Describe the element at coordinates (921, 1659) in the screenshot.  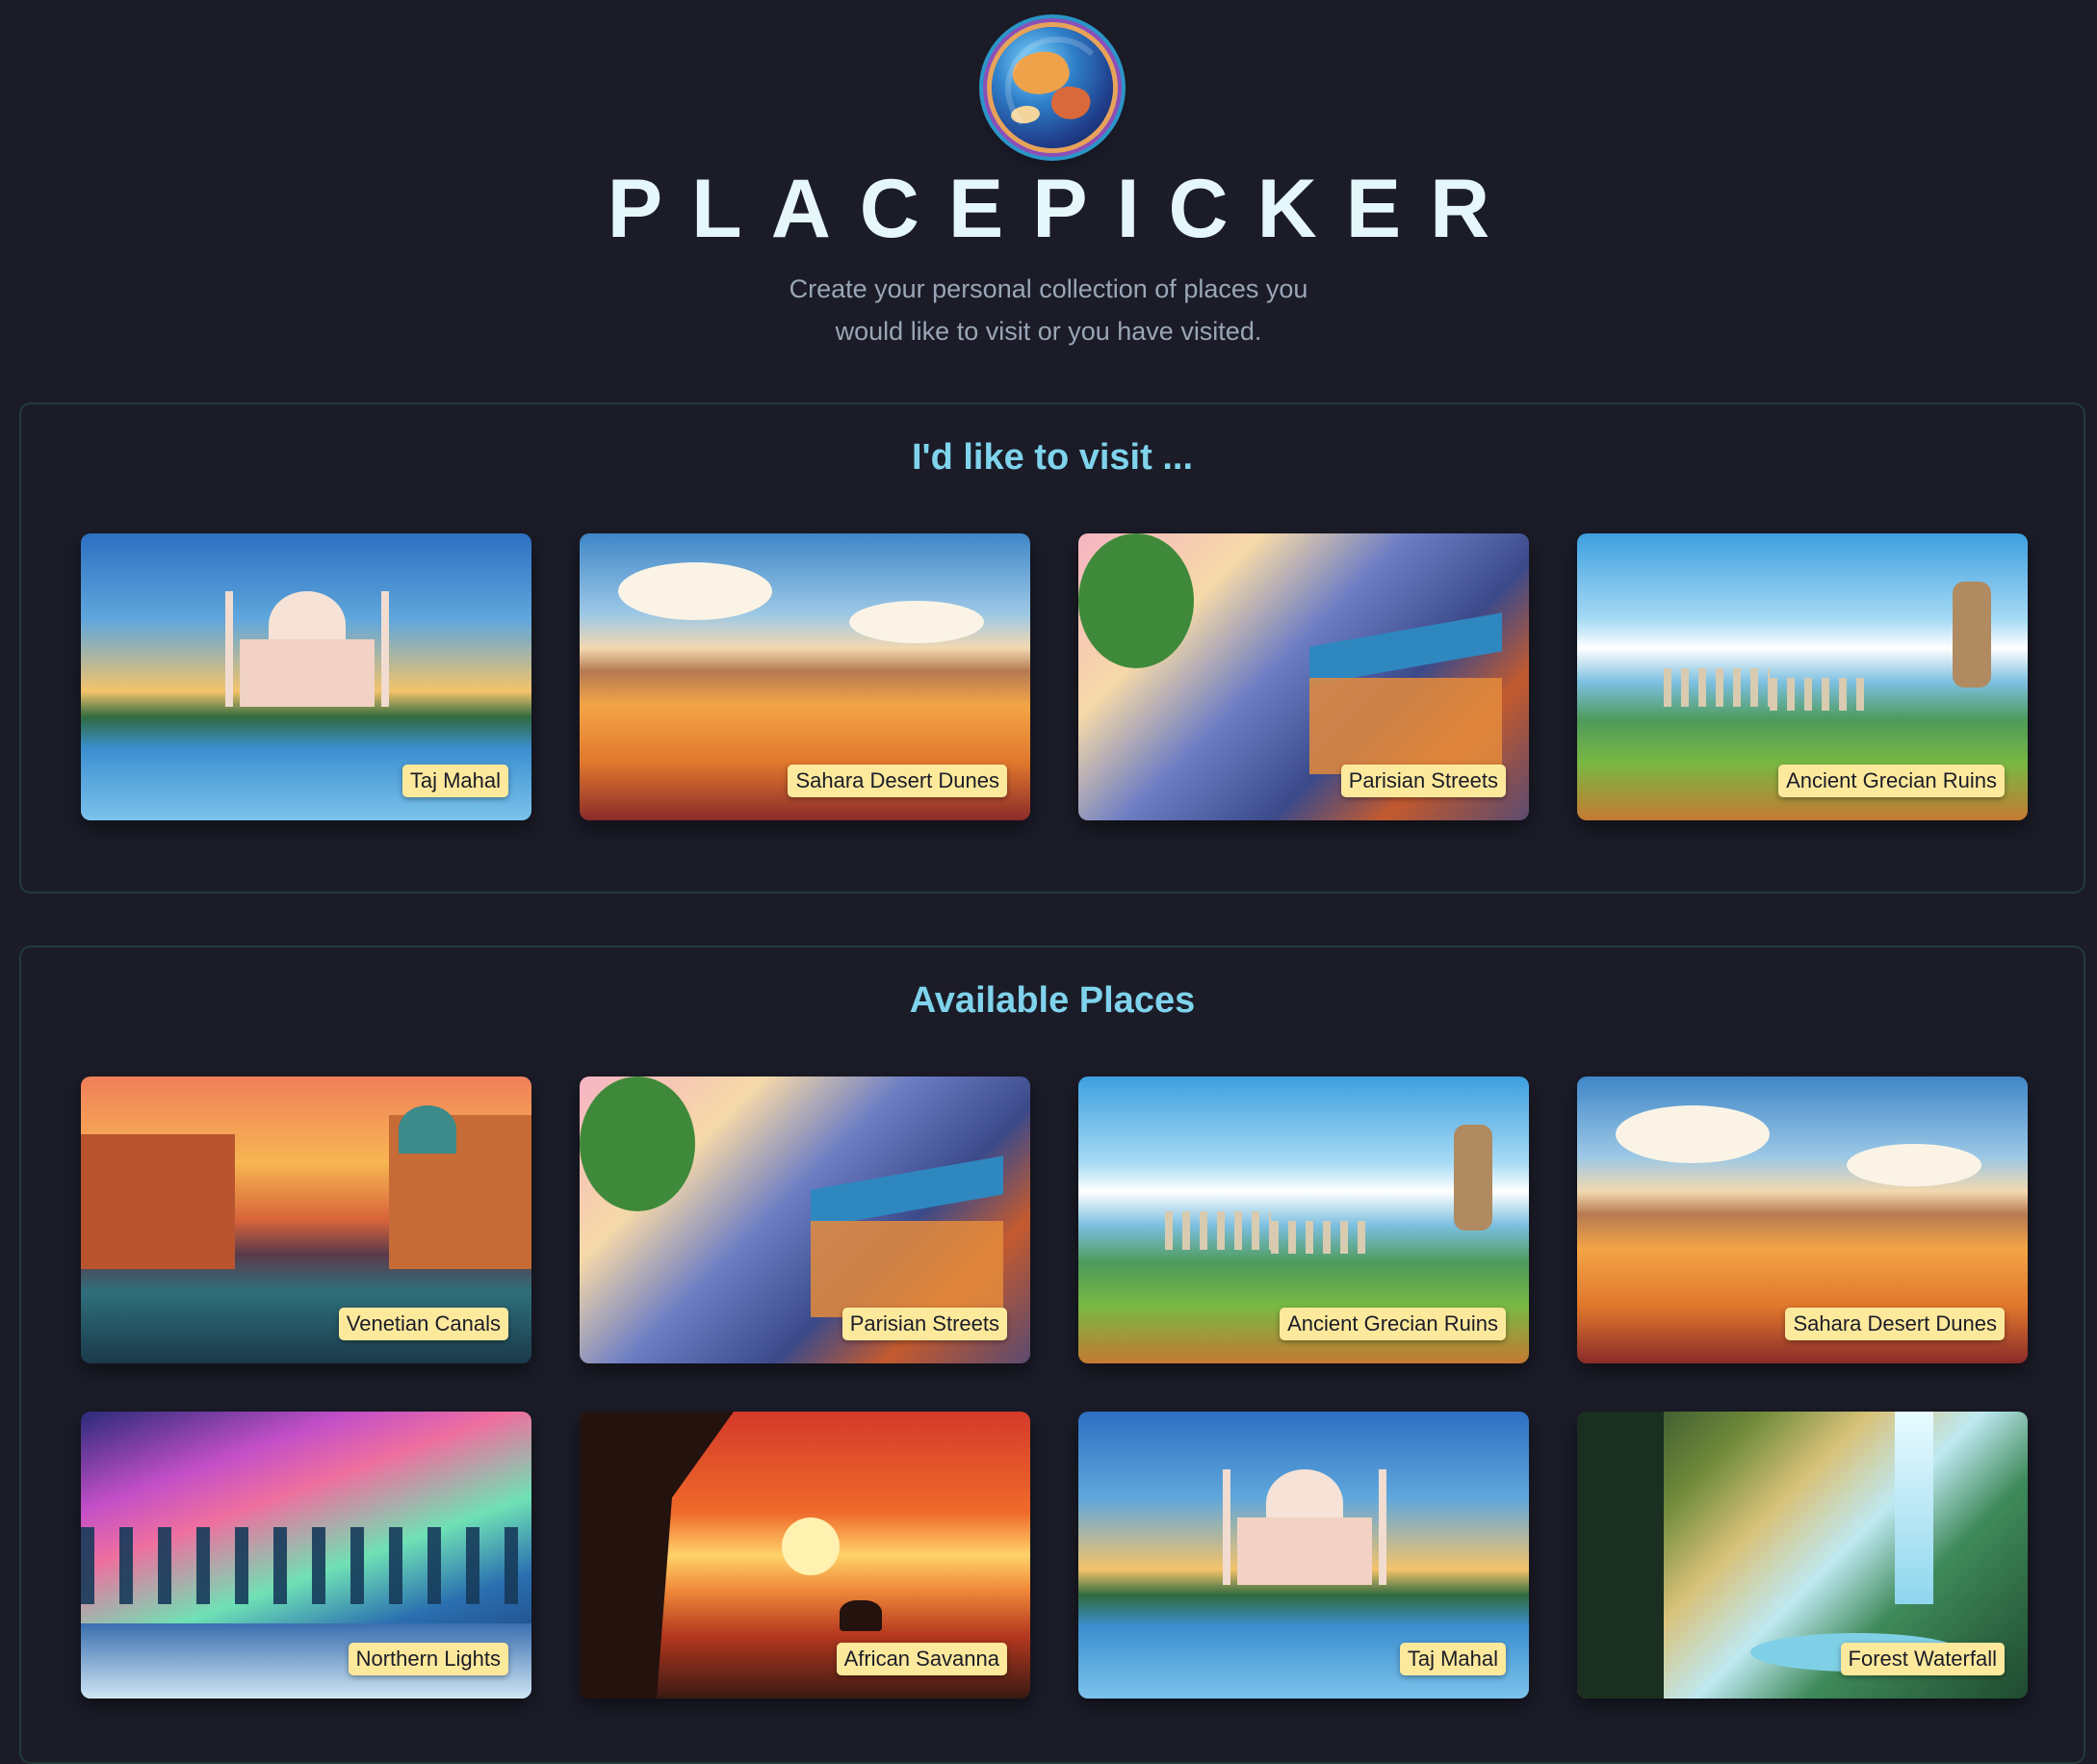
I see `place-label: African Savanna` at that location.